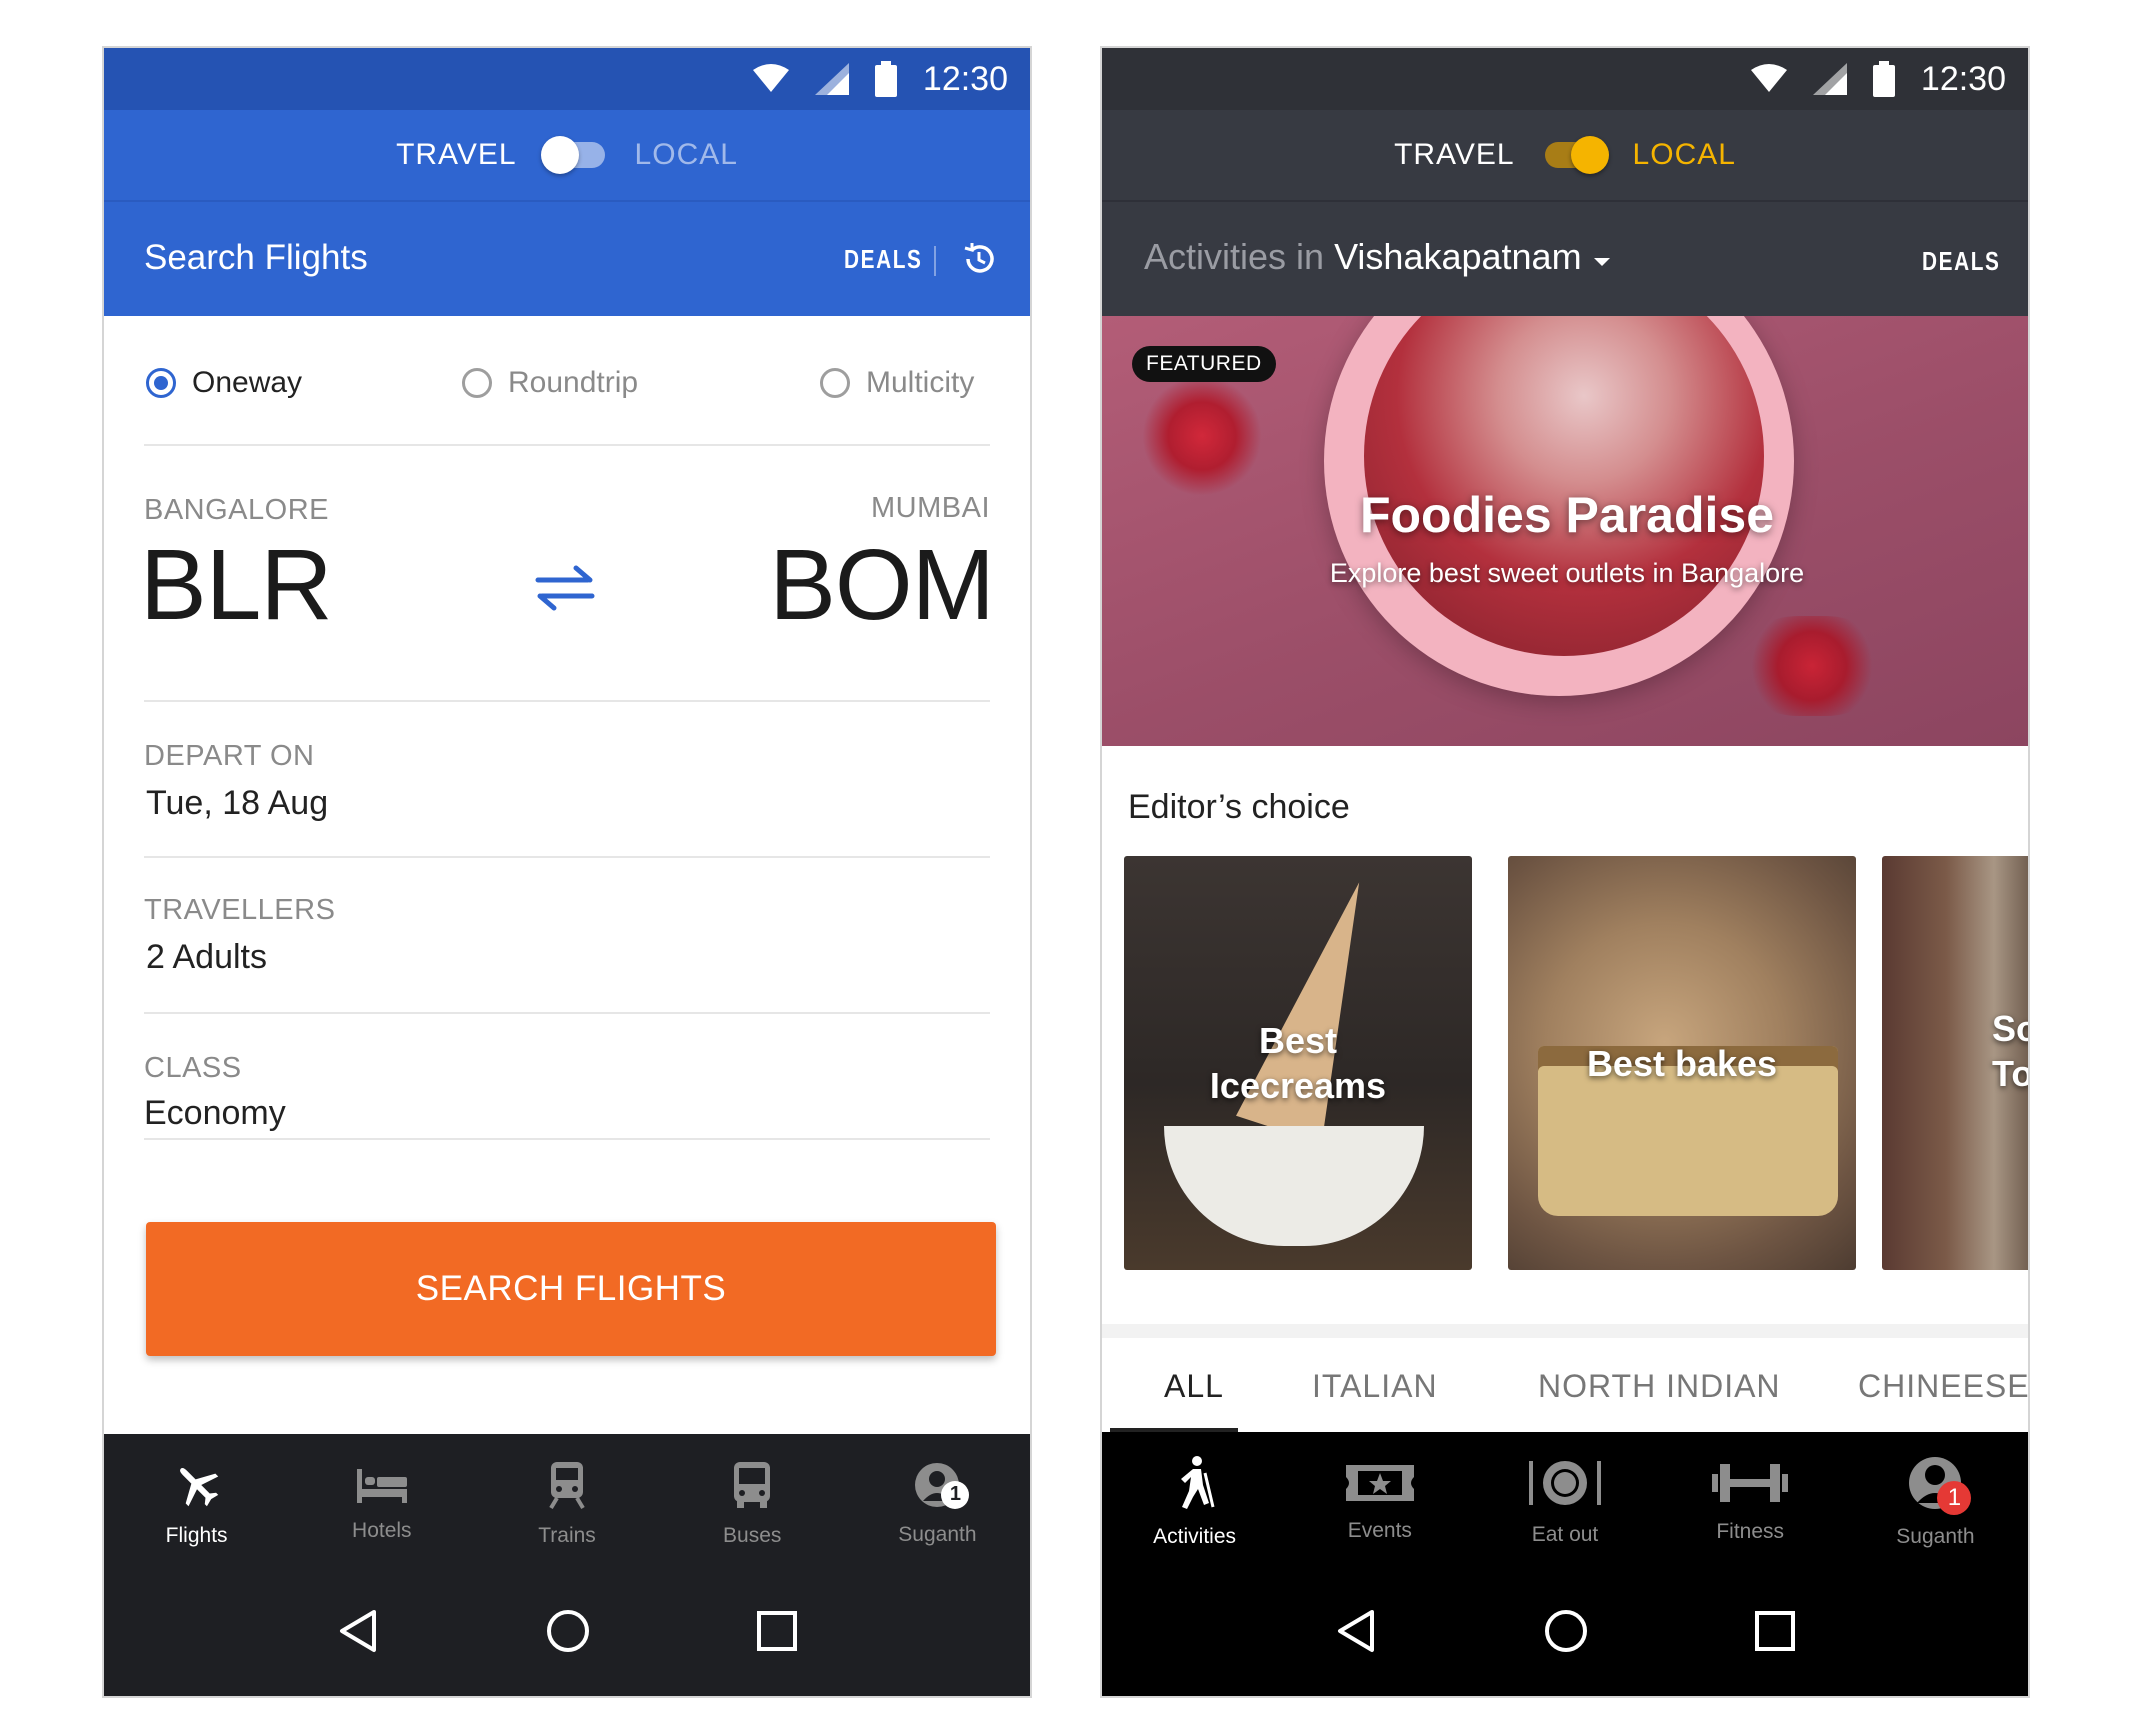  What do you see at coordinates (240, 910) in the screenshot?
I see `travellers-label: TRAVELLERS` at bounding box center [240, 910].